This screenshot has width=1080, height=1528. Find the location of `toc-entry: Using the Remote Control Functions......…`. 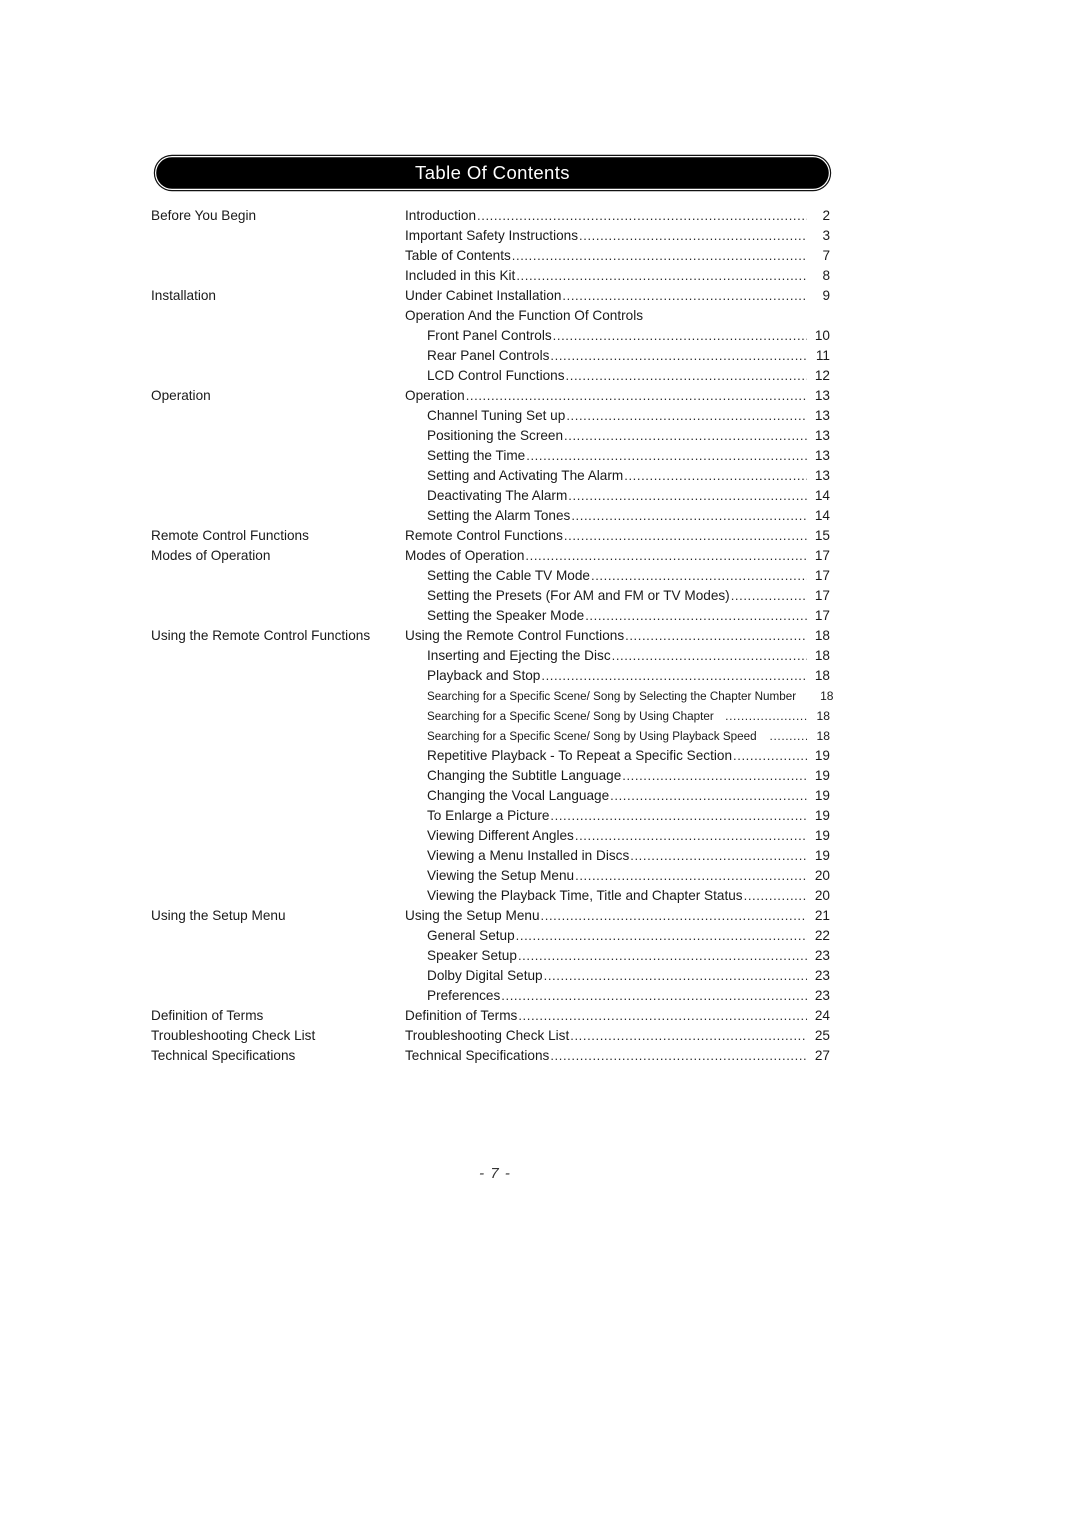

toc-entry: Using the Remote Control Functions......… is located at coordinates (617, 636).